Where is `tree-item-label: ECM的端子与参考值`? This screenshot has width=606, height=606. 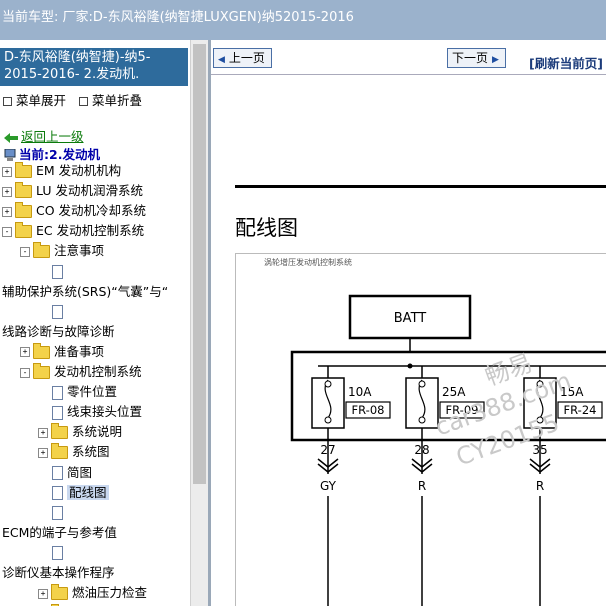
tree-item-label: ECM的端子与参考值 is located at coordinates (59, 532).